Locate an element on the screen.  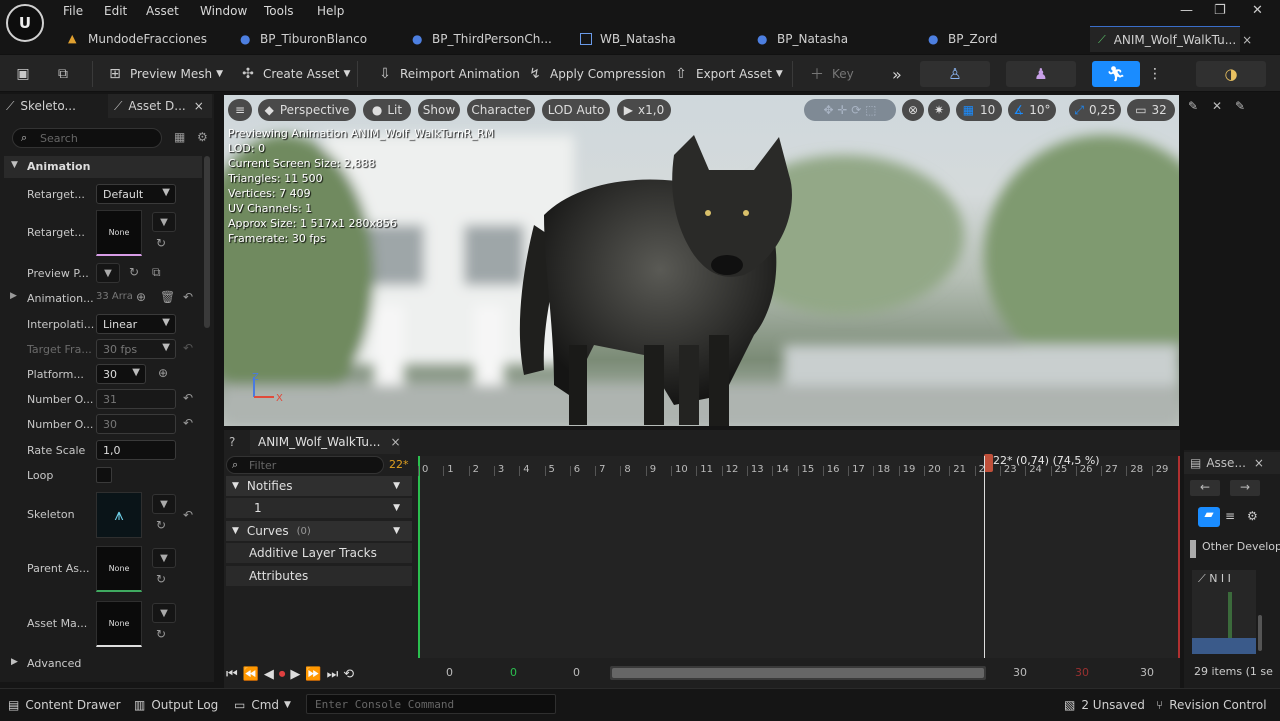
playback-range-end: 30 is located at coordinates (1082, 672).